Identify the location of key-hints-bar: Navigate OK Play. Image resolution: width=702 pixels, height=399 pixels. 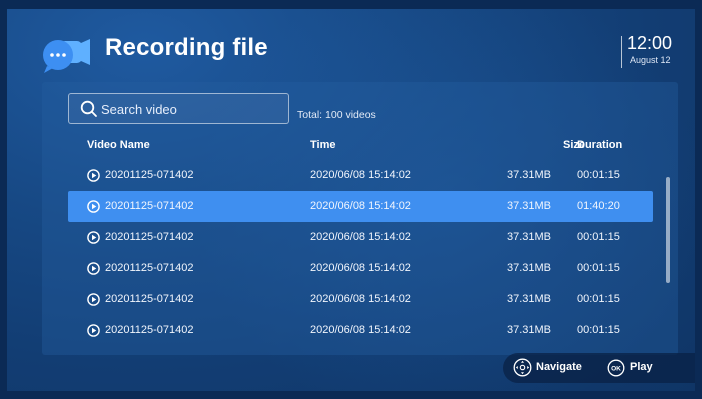
(599, 368).